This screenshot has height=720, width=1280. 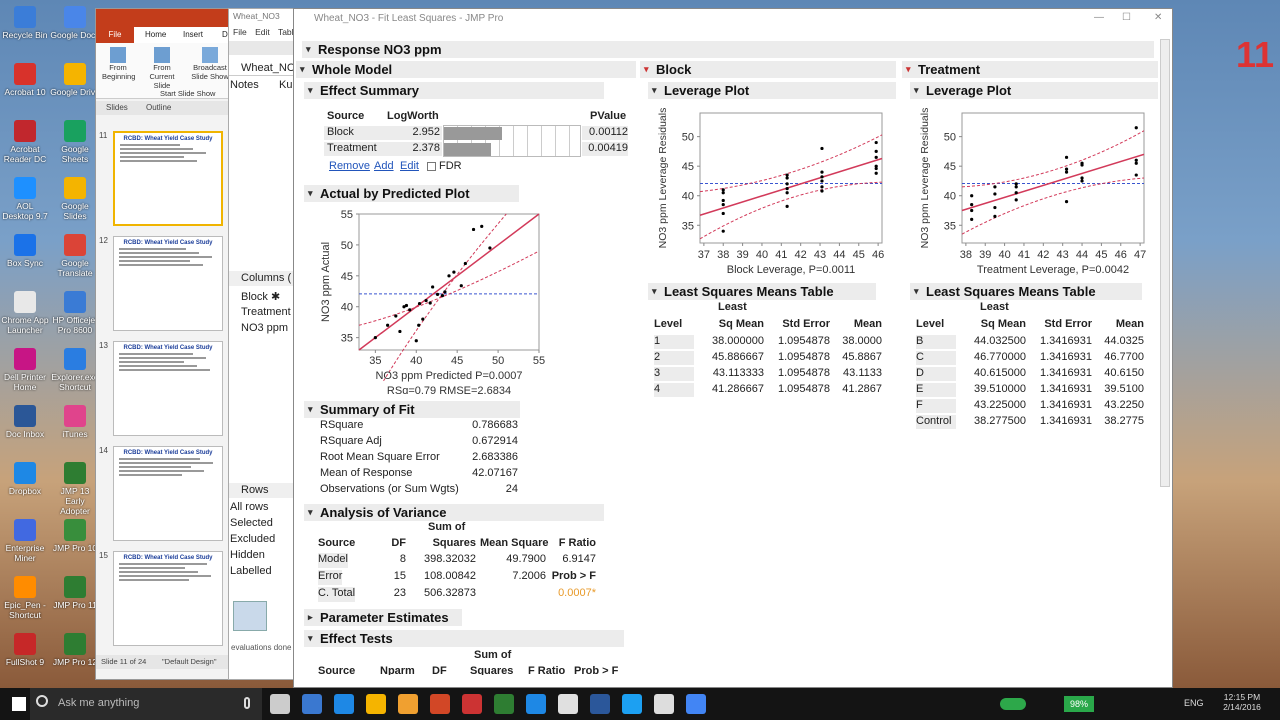 What do you see at coordinates (25, 541) in the screenshot?
I see `desktop-icon: Enterprise Miner` at bounding box center [25, 541].